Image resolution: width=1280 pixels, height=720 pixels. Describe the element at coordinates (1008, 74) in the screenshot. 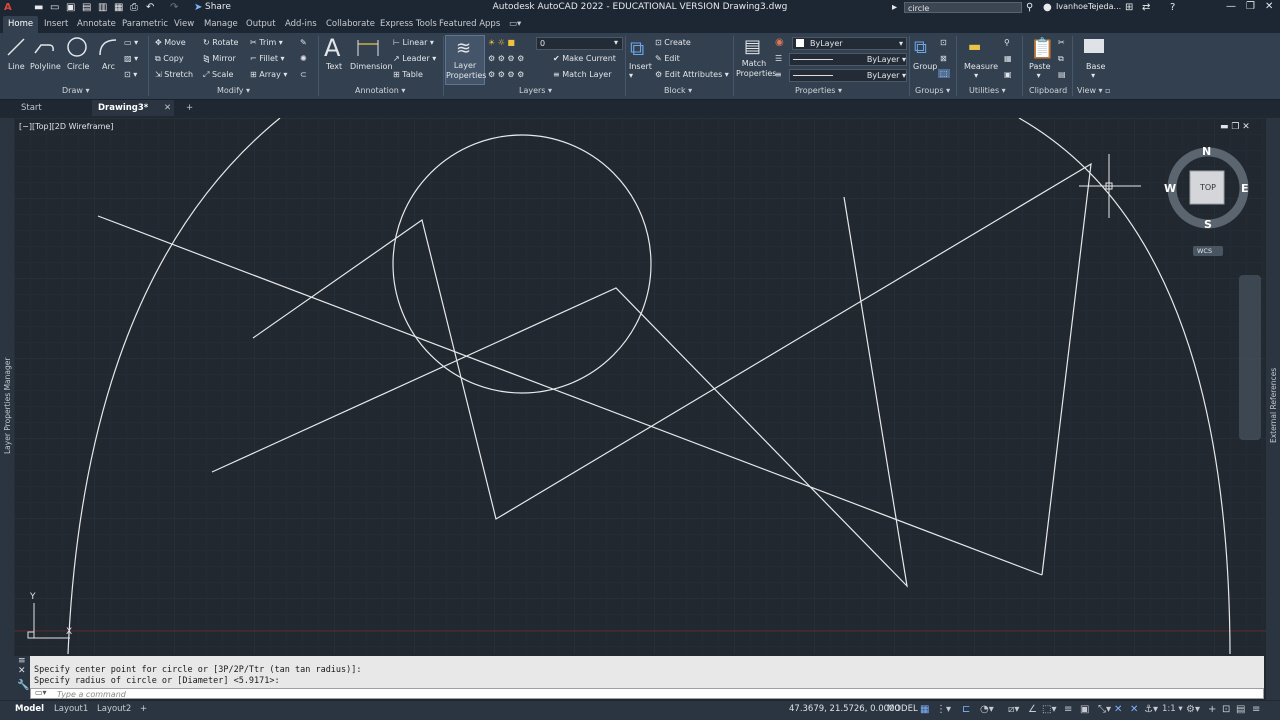

I see `id-point-icon: ▣` at that location.